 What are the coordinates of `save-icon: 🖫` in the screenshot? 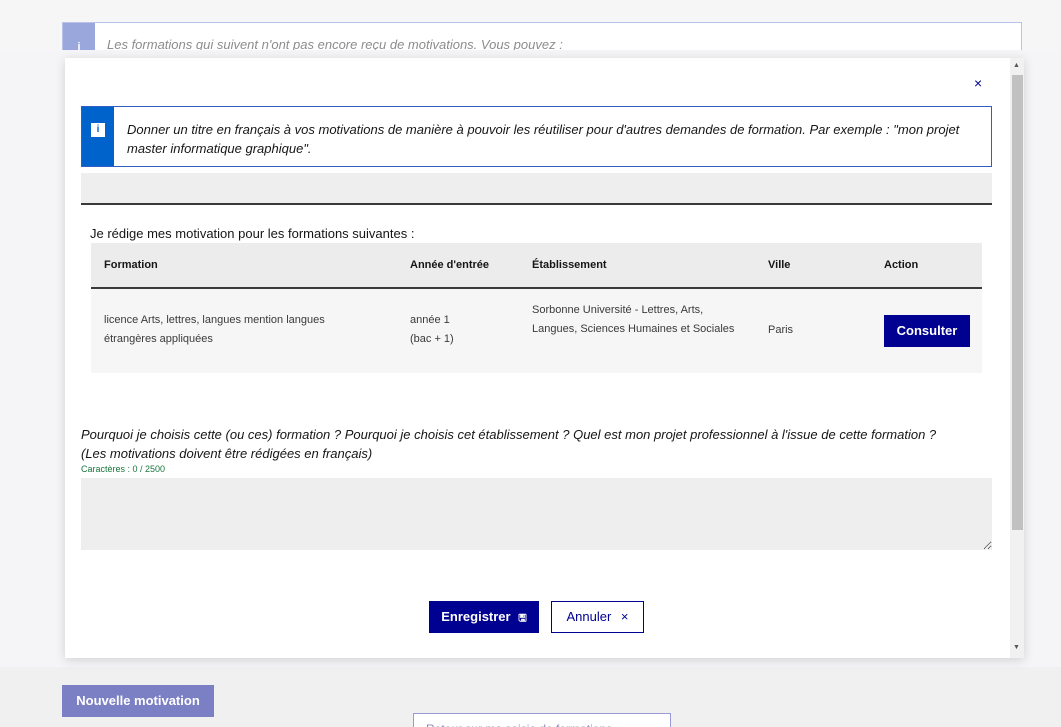 It's located at (522, 618).